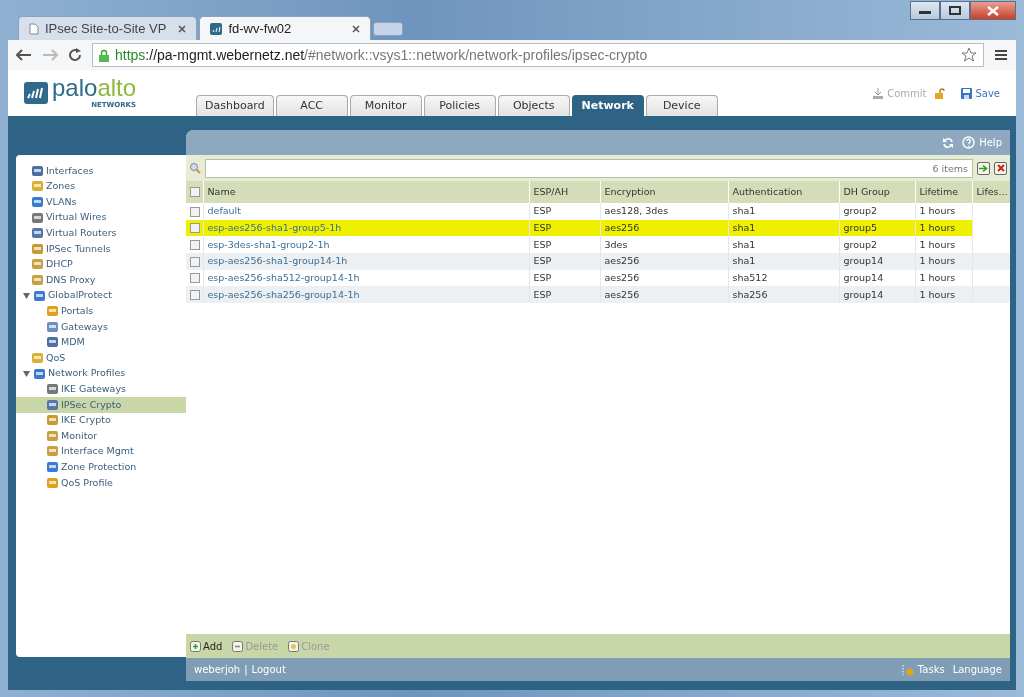 Image resolution: width=1024 pixels, height=697 pixels. I want to click on help-icon, so click(969, 142).